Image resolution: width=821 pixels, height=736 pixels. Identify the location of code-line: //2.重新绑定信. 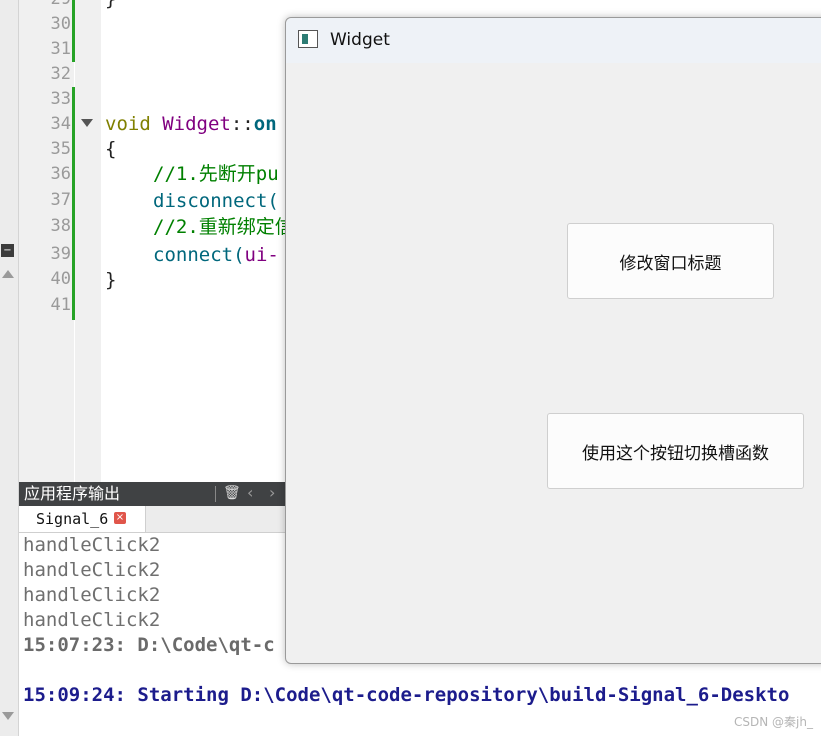
(223, 227).